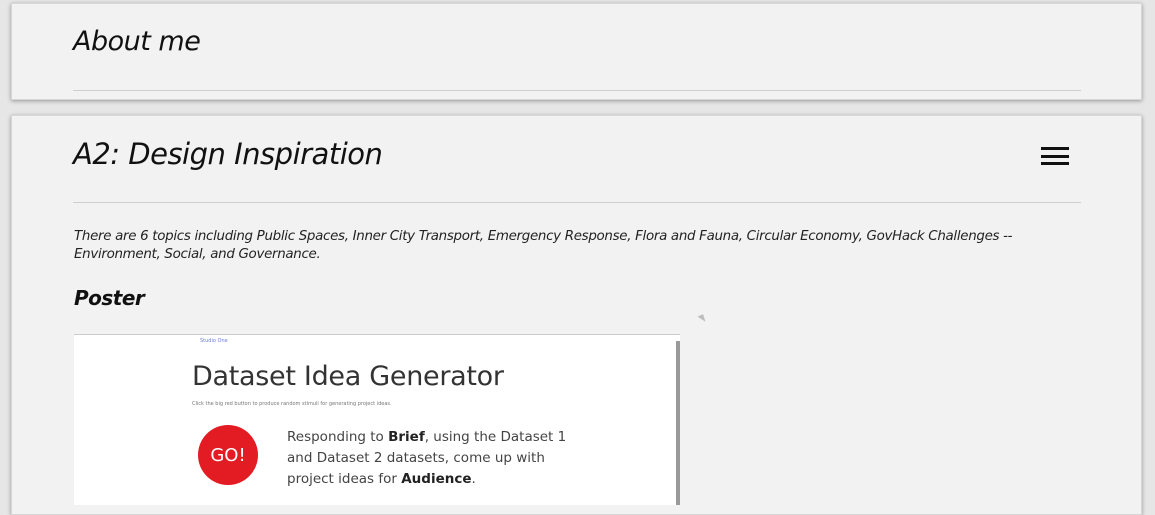  I want to click on brief-term: Brief, so click(406, 437).